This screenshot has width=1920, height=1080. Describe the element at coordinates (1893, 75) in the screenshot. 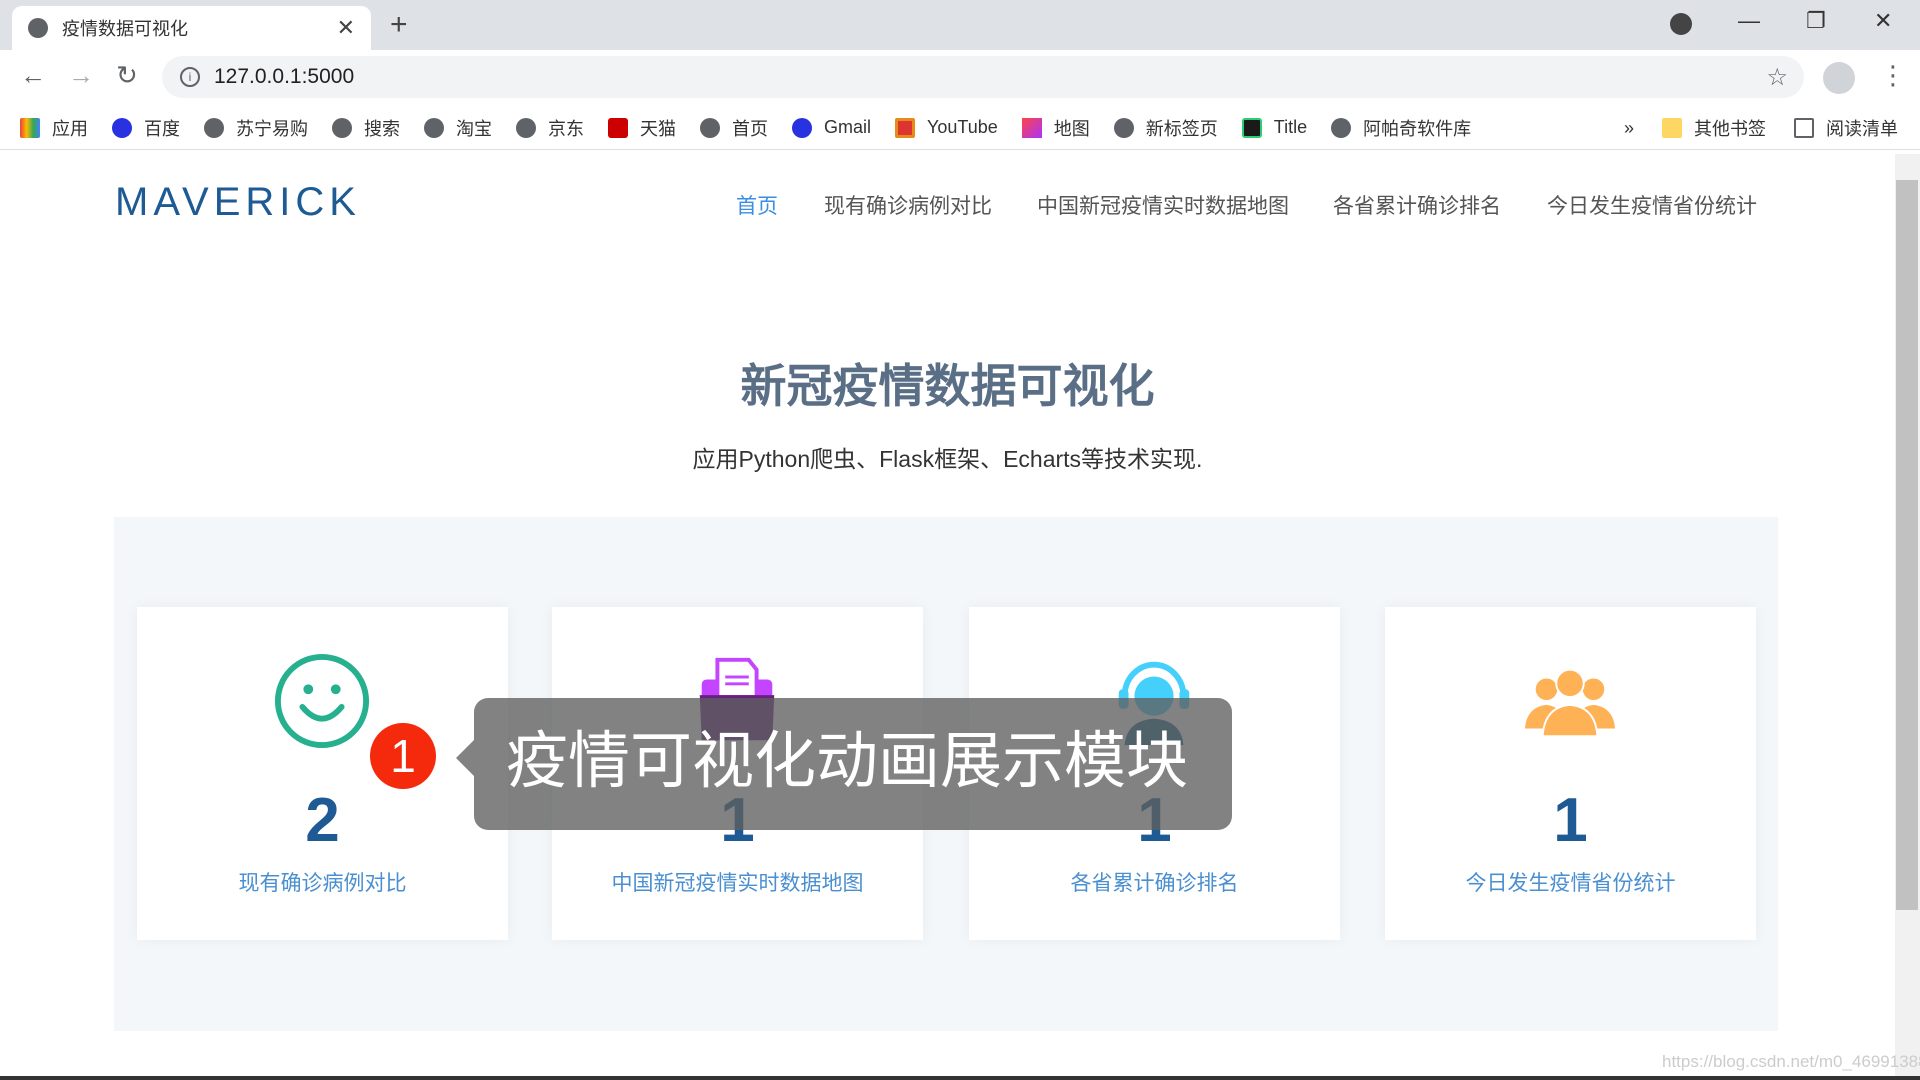

I see `menu-icon: ⋮` at that location.